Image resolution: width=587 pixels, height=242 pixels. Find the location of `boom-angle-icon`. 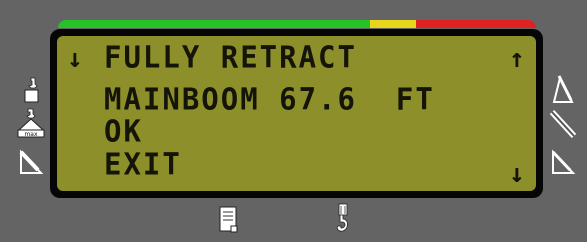

boom-angle-icon is located at coordinates (31, 162).